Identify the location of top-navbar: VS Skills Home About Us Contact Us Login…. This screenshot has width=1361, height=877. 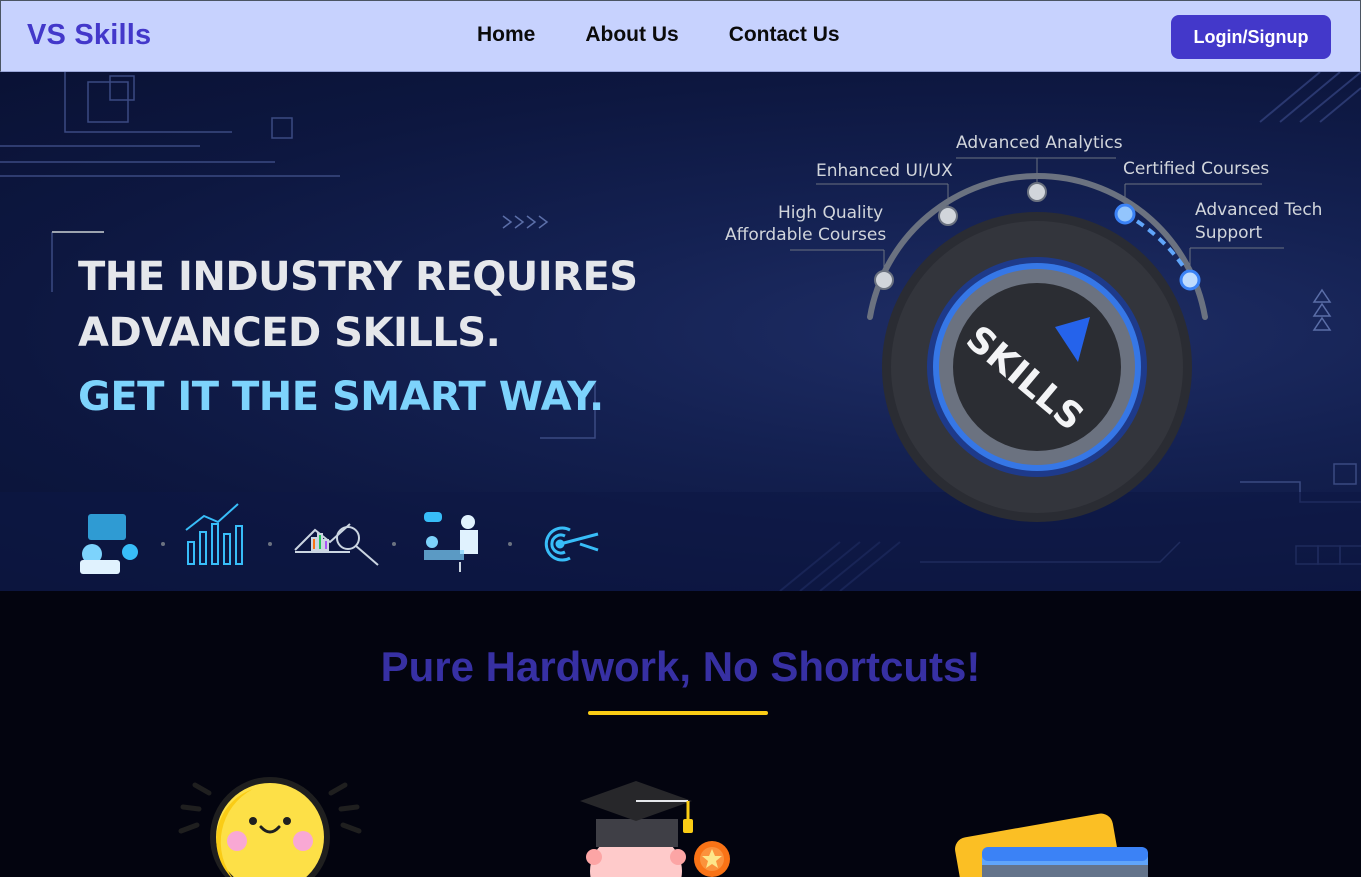
(680, 36).